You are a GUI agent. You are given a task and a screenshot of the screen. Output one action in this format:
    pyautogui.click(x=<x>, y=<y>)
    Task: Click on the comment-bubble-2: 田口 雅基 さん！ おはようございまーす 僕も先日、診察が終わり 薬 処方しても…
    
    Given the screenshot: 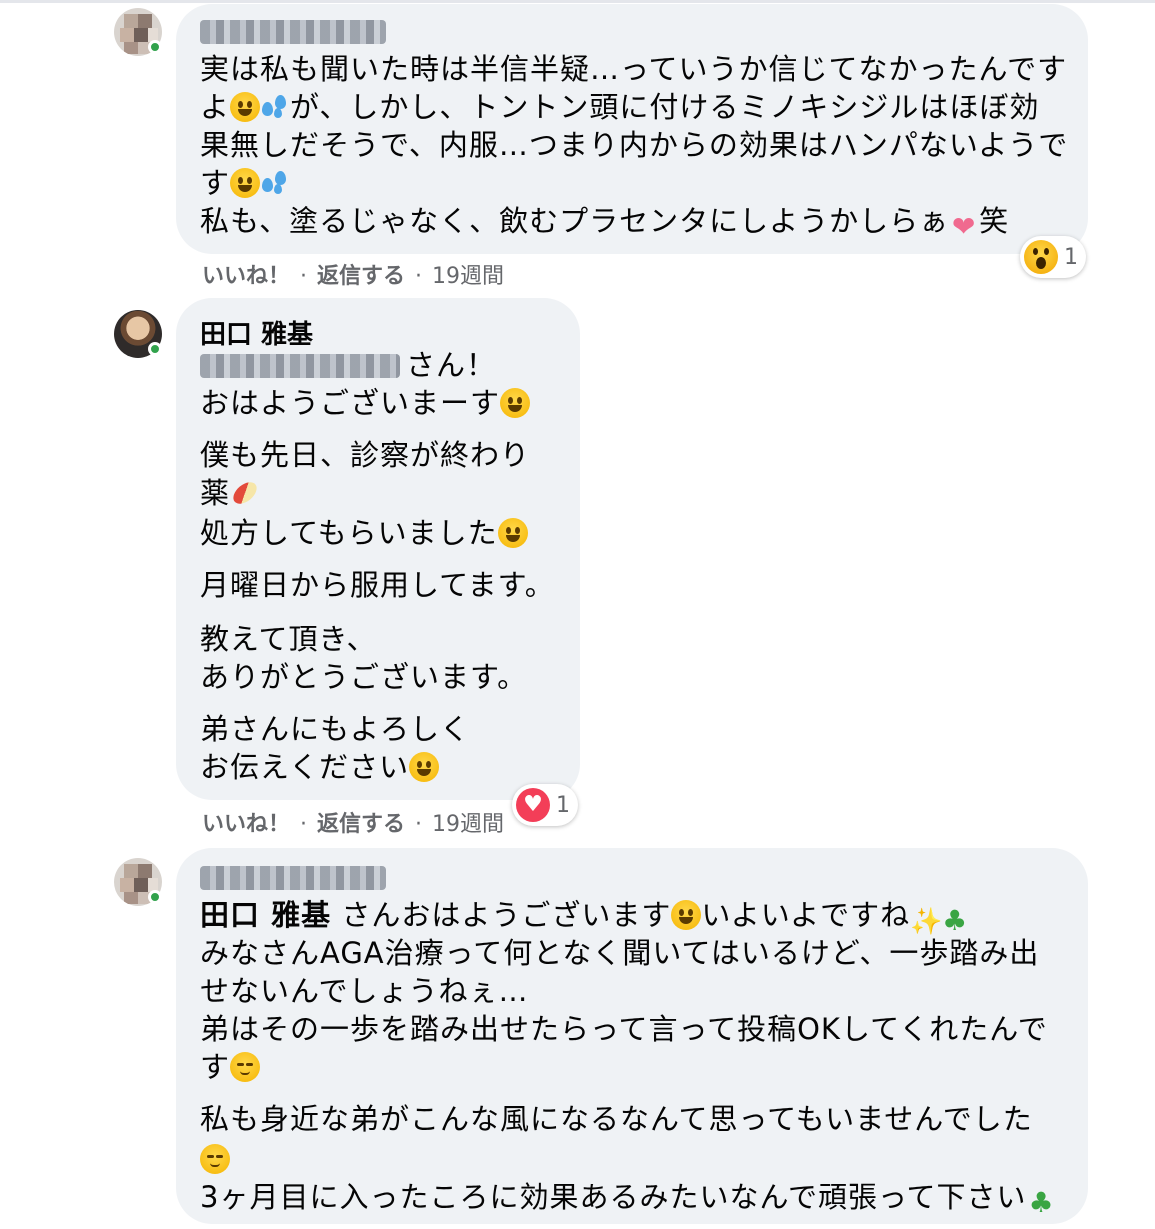 What is the action you would take?
    pyautogui.click(x=378, y=549)
    